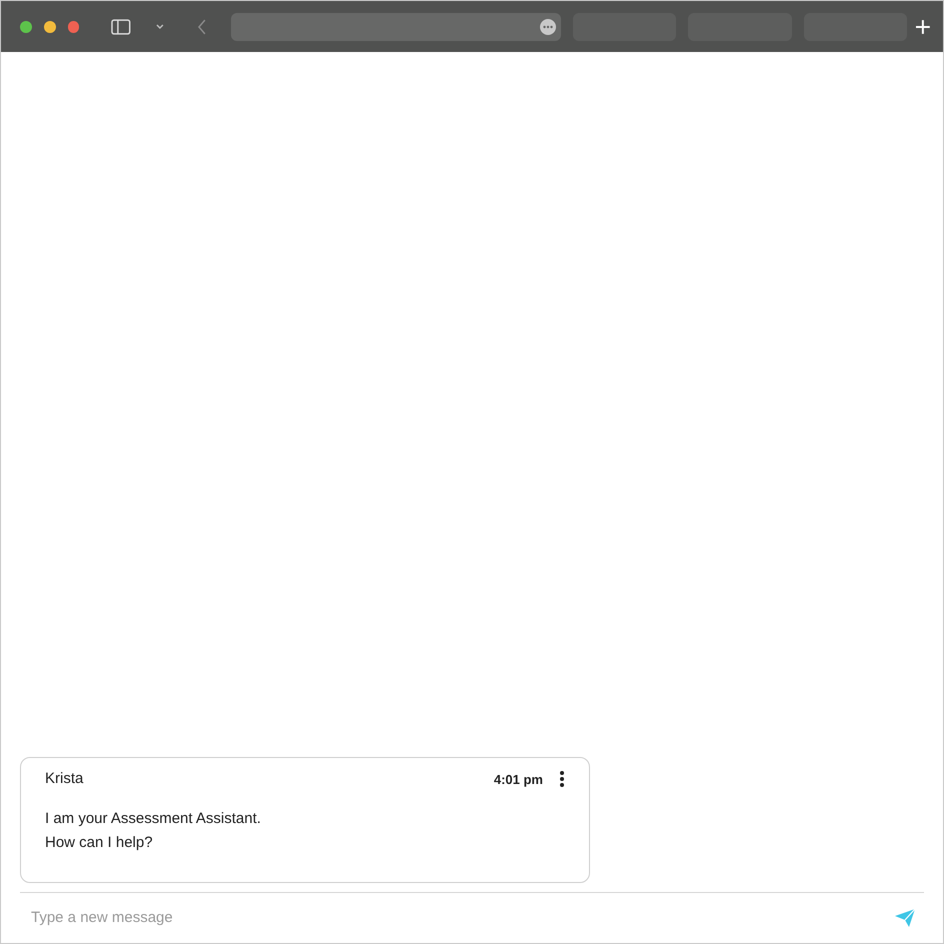  Describe the element at coordinates (518, 779) in the screenshot. I see `message-time: 4:01 pm` at that location.